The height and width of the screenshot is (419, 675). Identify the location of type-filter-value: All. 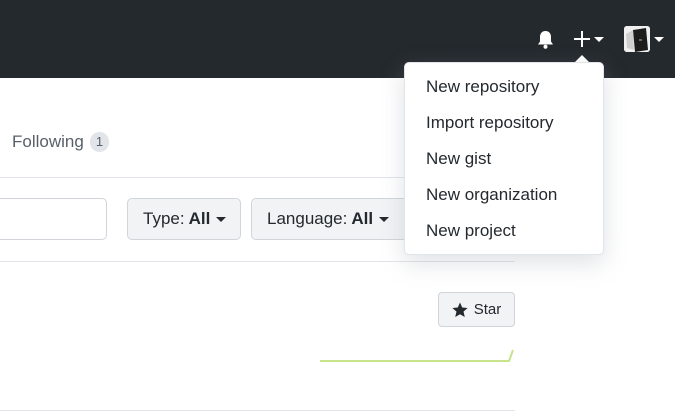
(199, 218).